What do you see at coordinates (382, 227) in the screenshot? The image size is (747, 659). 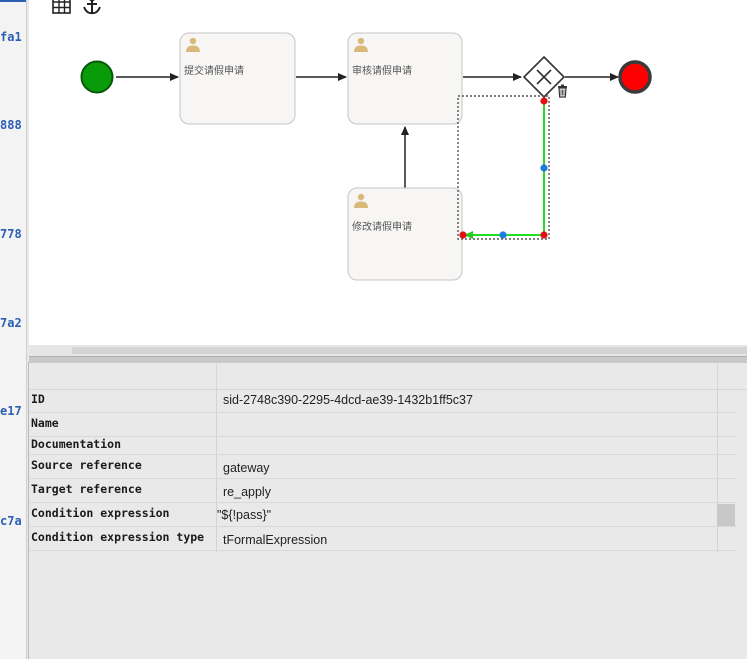 I see `task-label: 修改请假申请` at bounding box center [382, 227].